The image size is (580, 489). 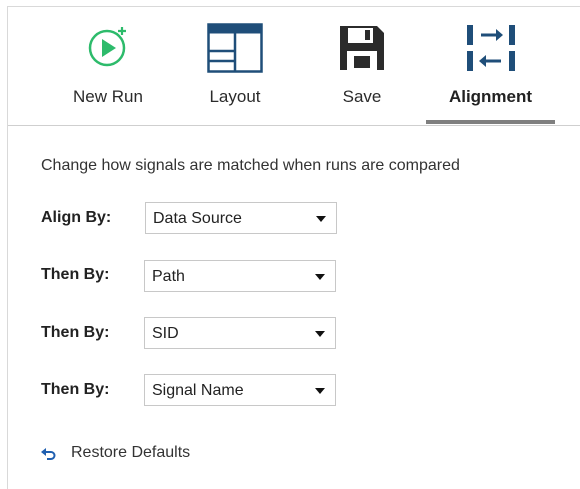 I want to click on then-by-label-1: Then By:, so click(x=75, y=274).